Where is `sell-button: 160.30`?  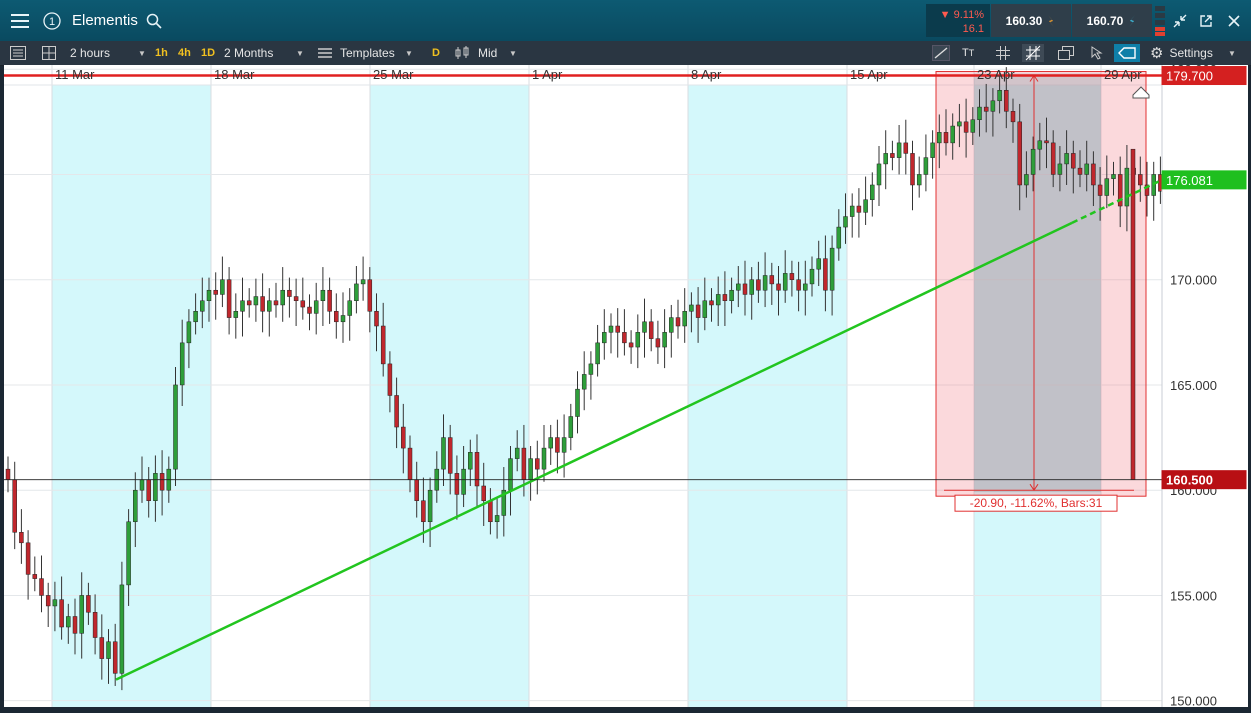
sell-button: 160.30 is located at coordinates (1031, 20).